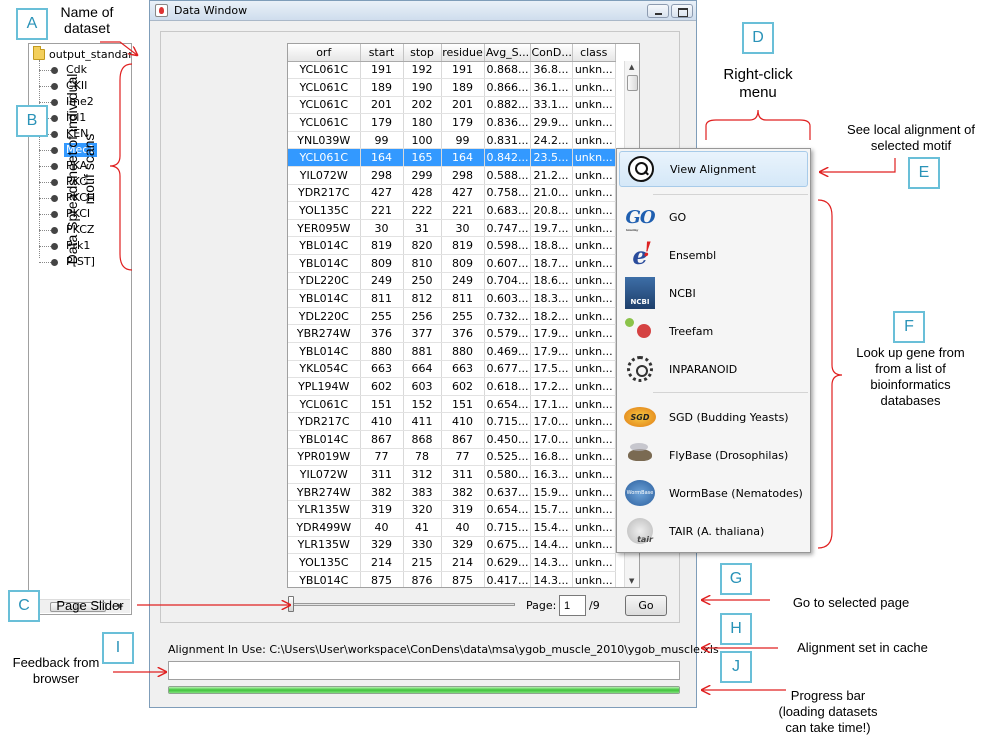 The height and width of the screenshot is (741, 986). Describe the element at coordinates (736, 579) in the screenshot. I see `annotation-tag-g: G` at that location.